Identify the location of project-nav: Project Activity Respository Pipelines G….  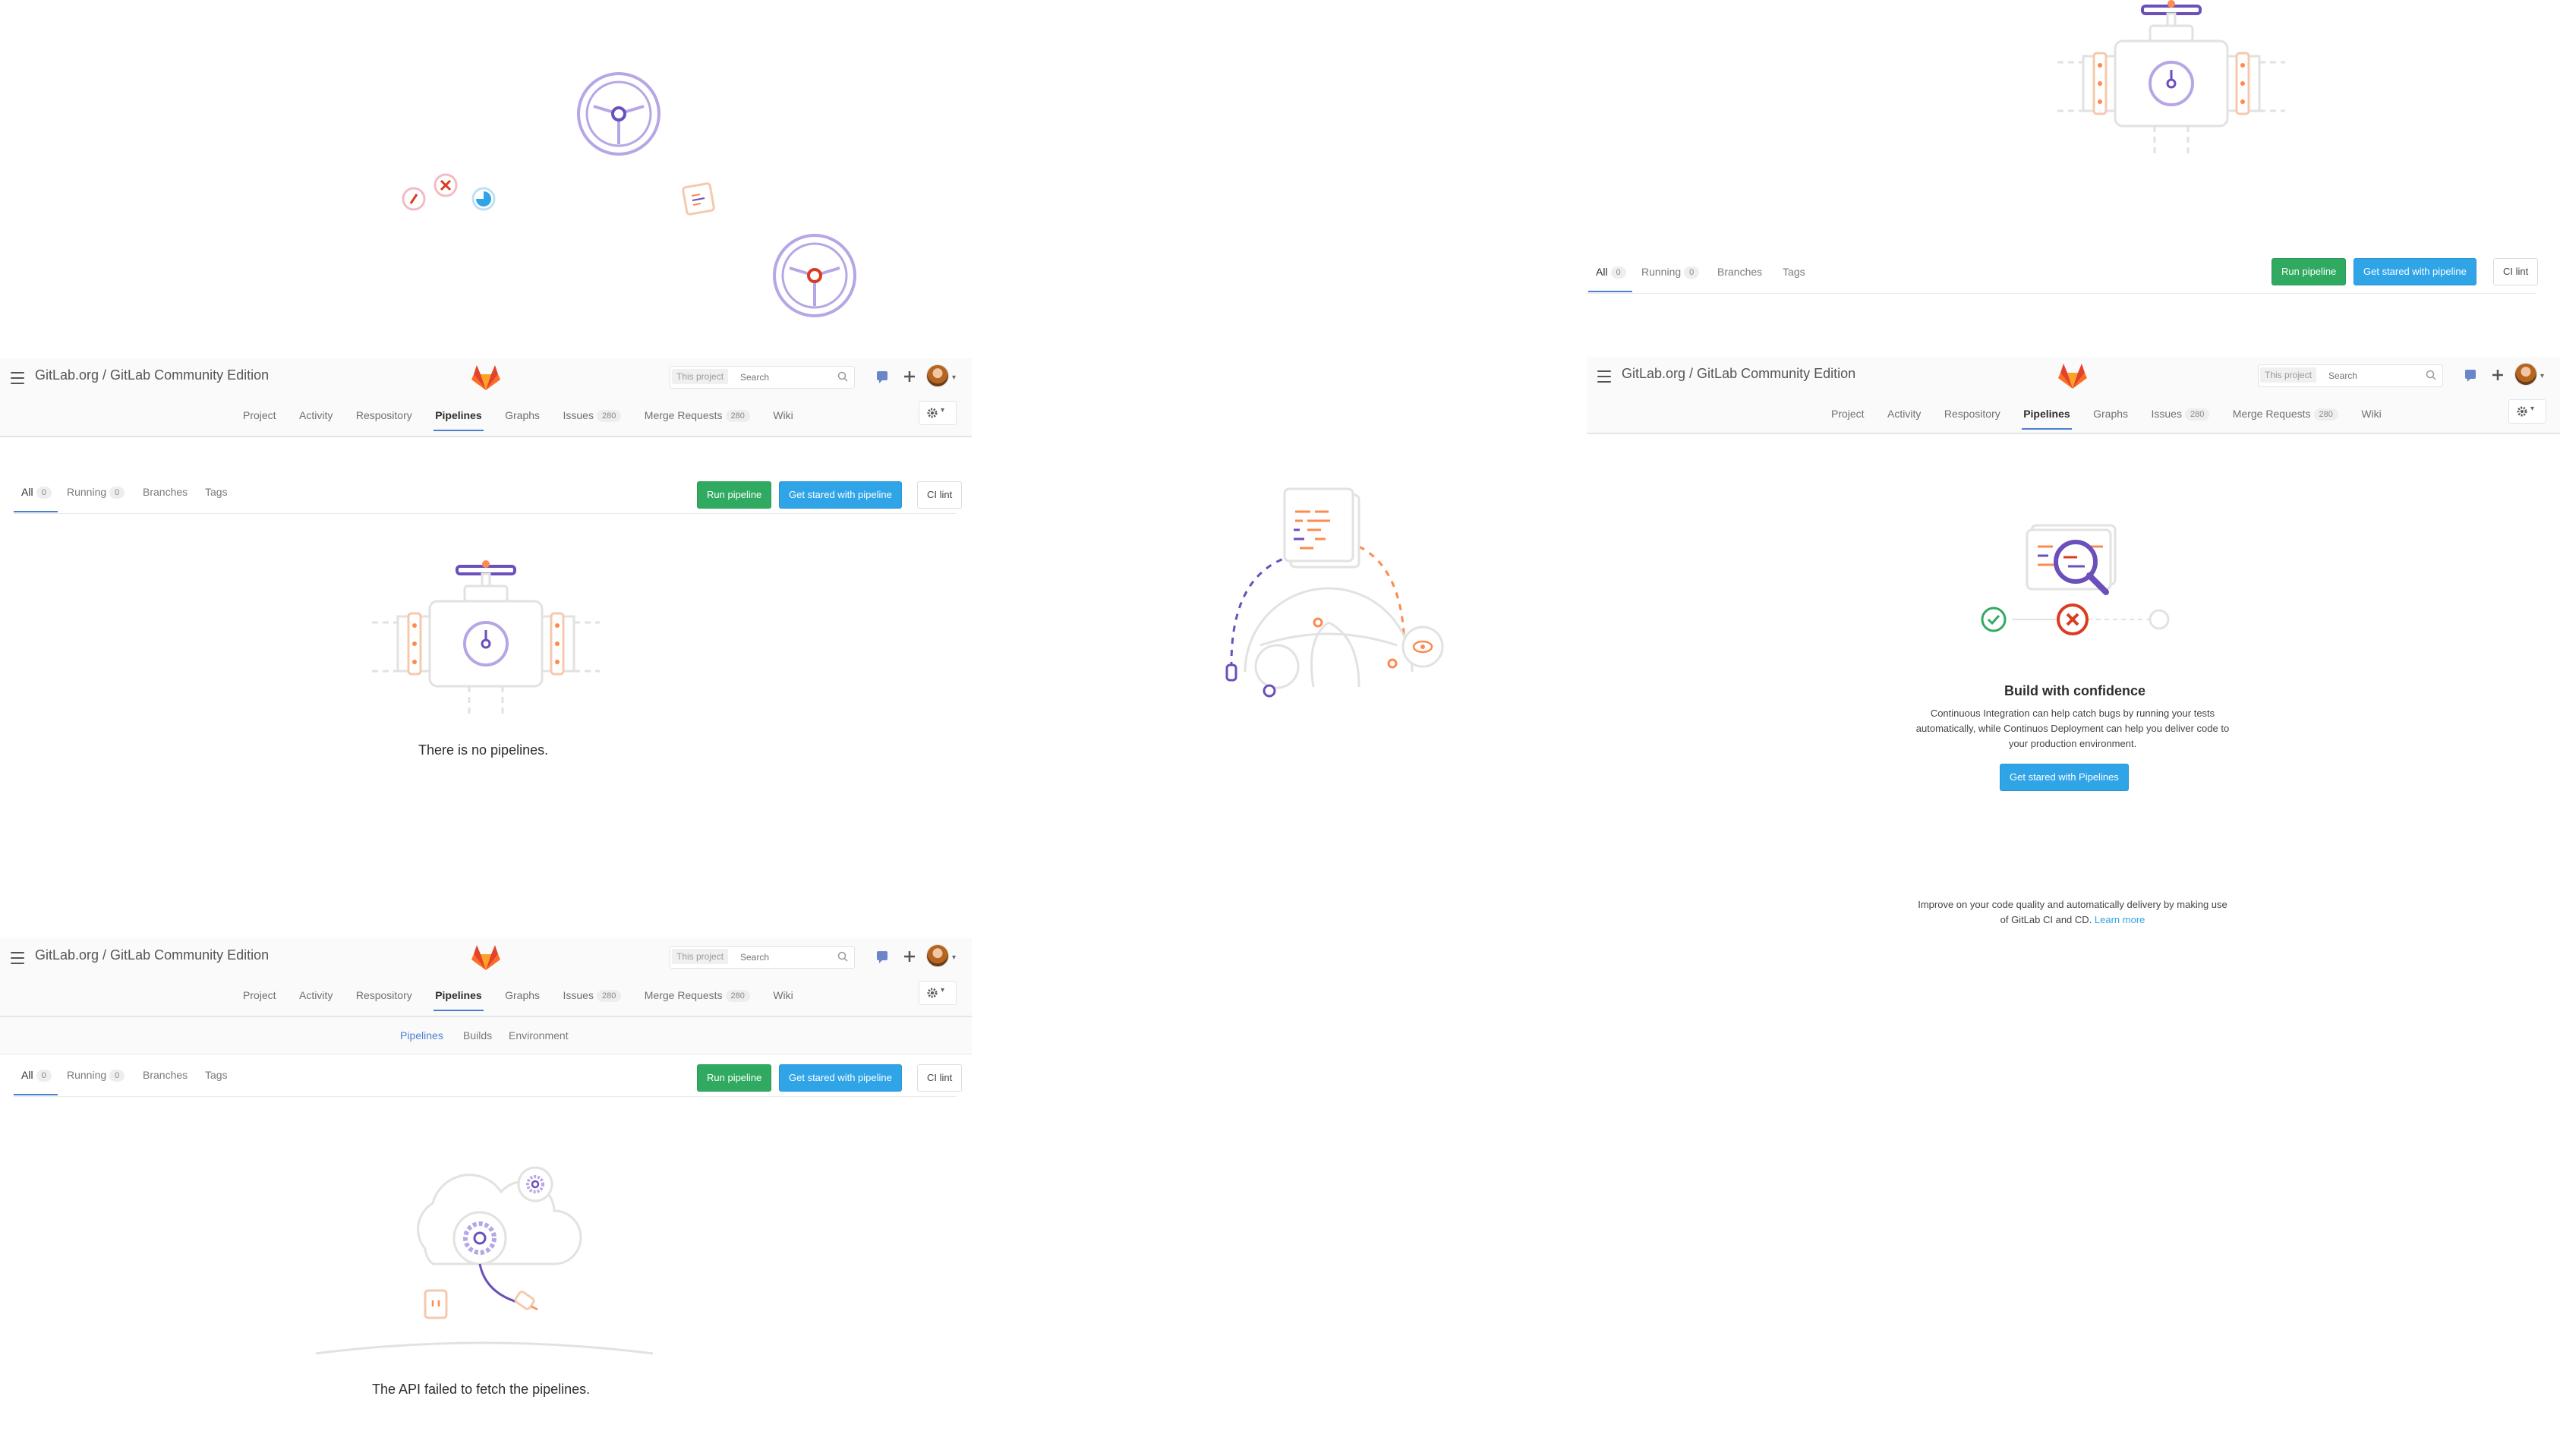
(528, 998).